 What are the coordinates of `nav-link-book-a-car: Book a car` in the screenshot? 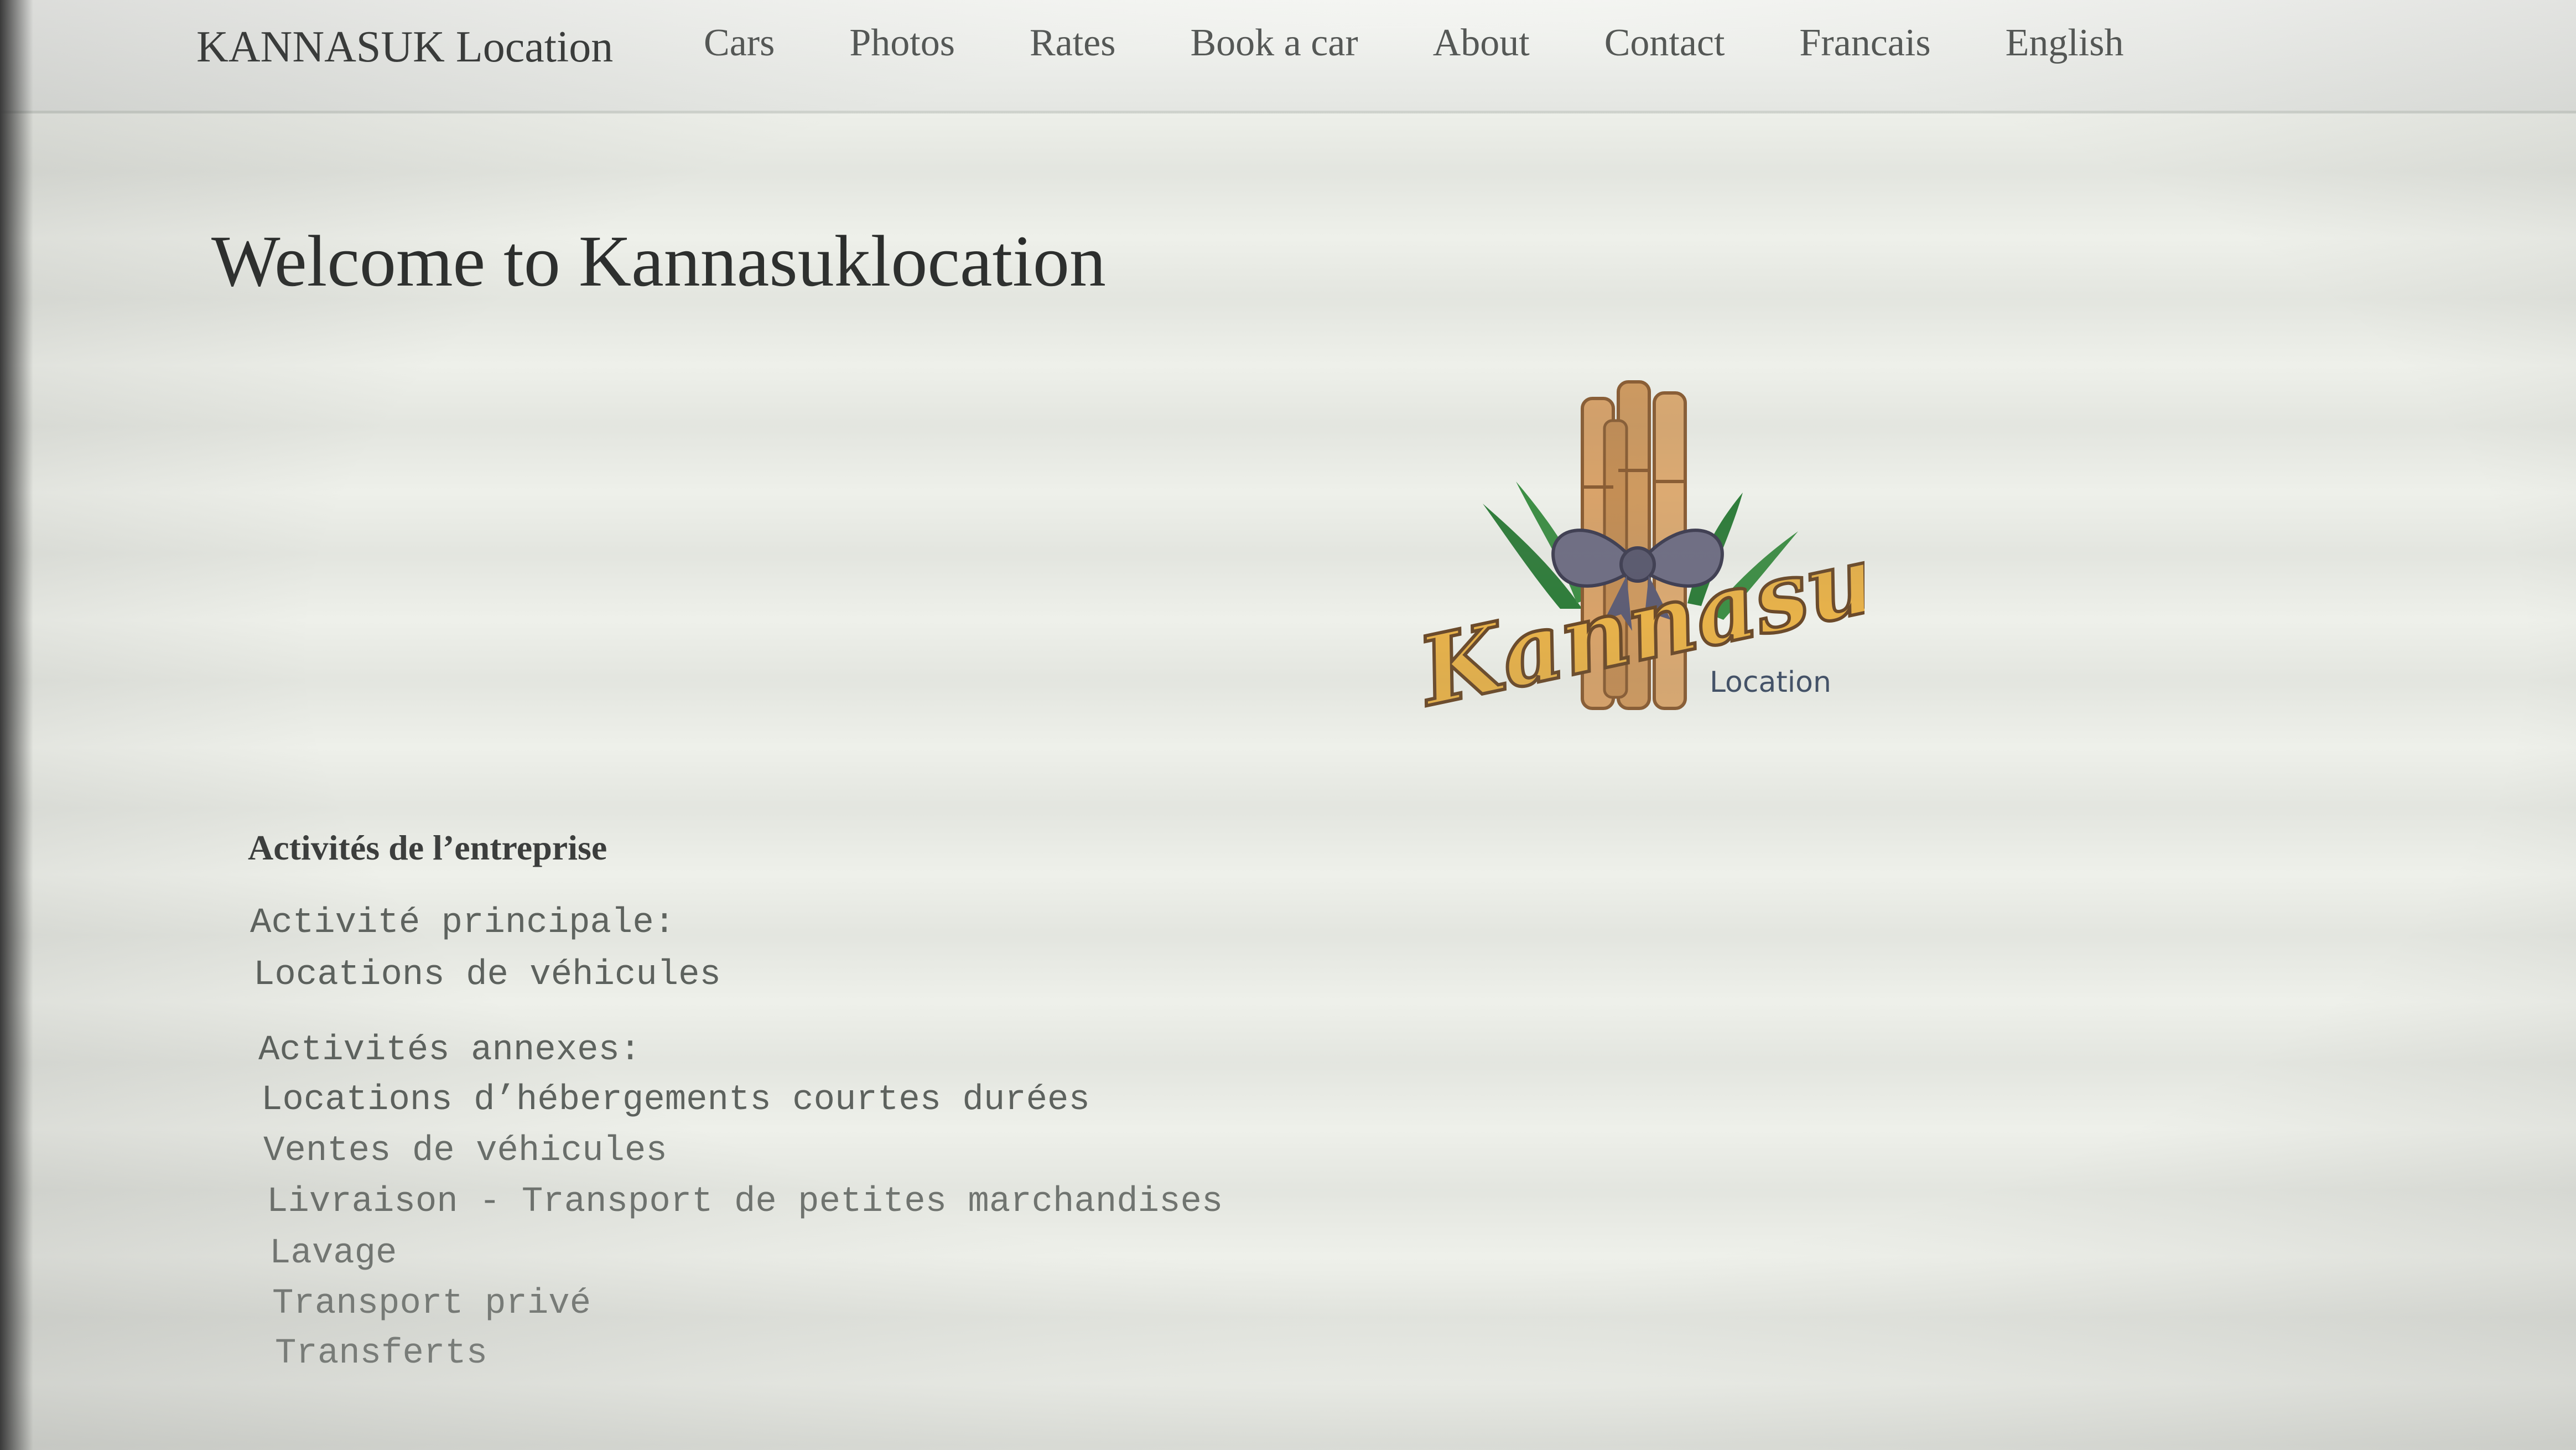 It's located at (1274, 43).